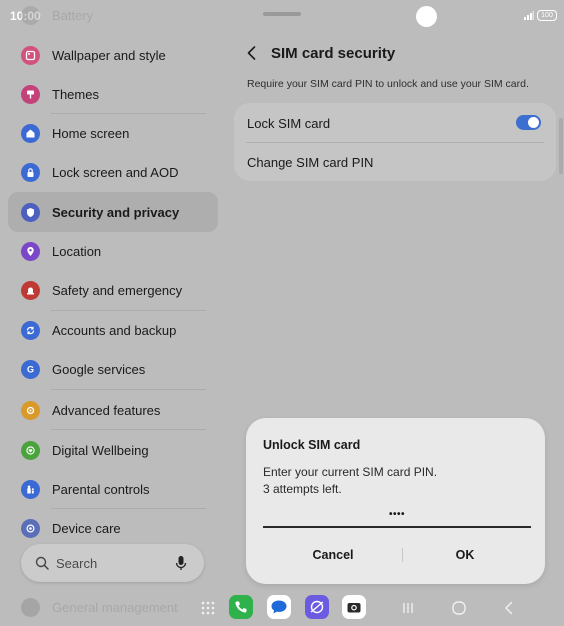 Image resolution: width=564 pixels, height=626 pixels. I want to click on search-bar: Search, so click(112, 563).